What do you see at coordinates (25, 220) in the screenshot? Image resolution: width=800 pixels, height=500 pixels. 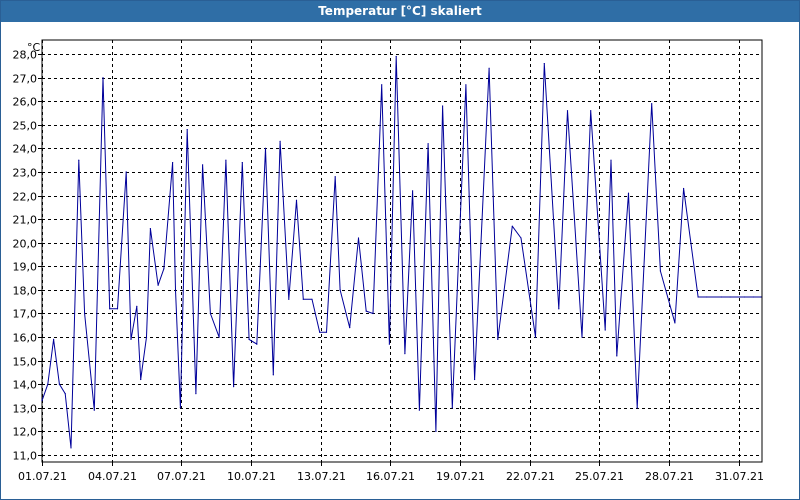 I see `y-tick-label: 21,0` at bounding box center [25, 220].